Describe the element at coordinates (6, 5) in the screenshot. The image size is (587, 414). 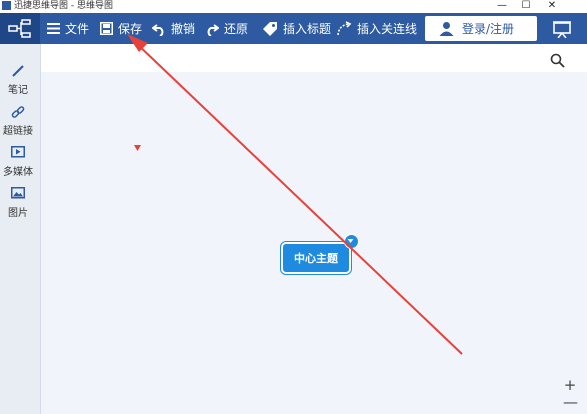
I see `app-icon` at that location.